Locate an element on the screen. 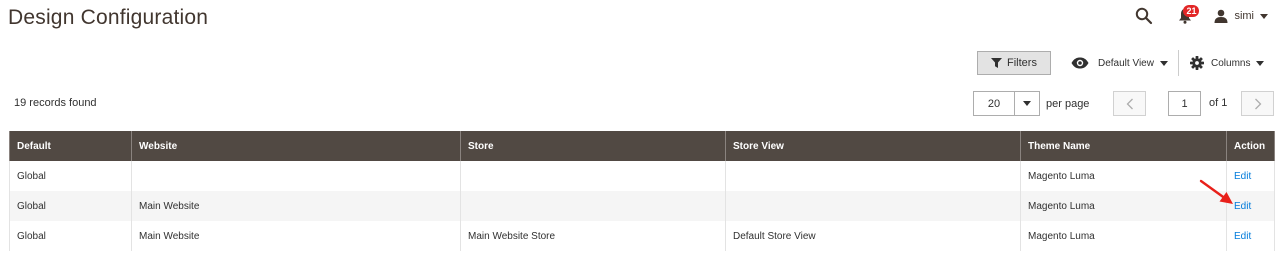 The image size is (1280, 256). column-header-store: Store is located at coordinates (593, 146).